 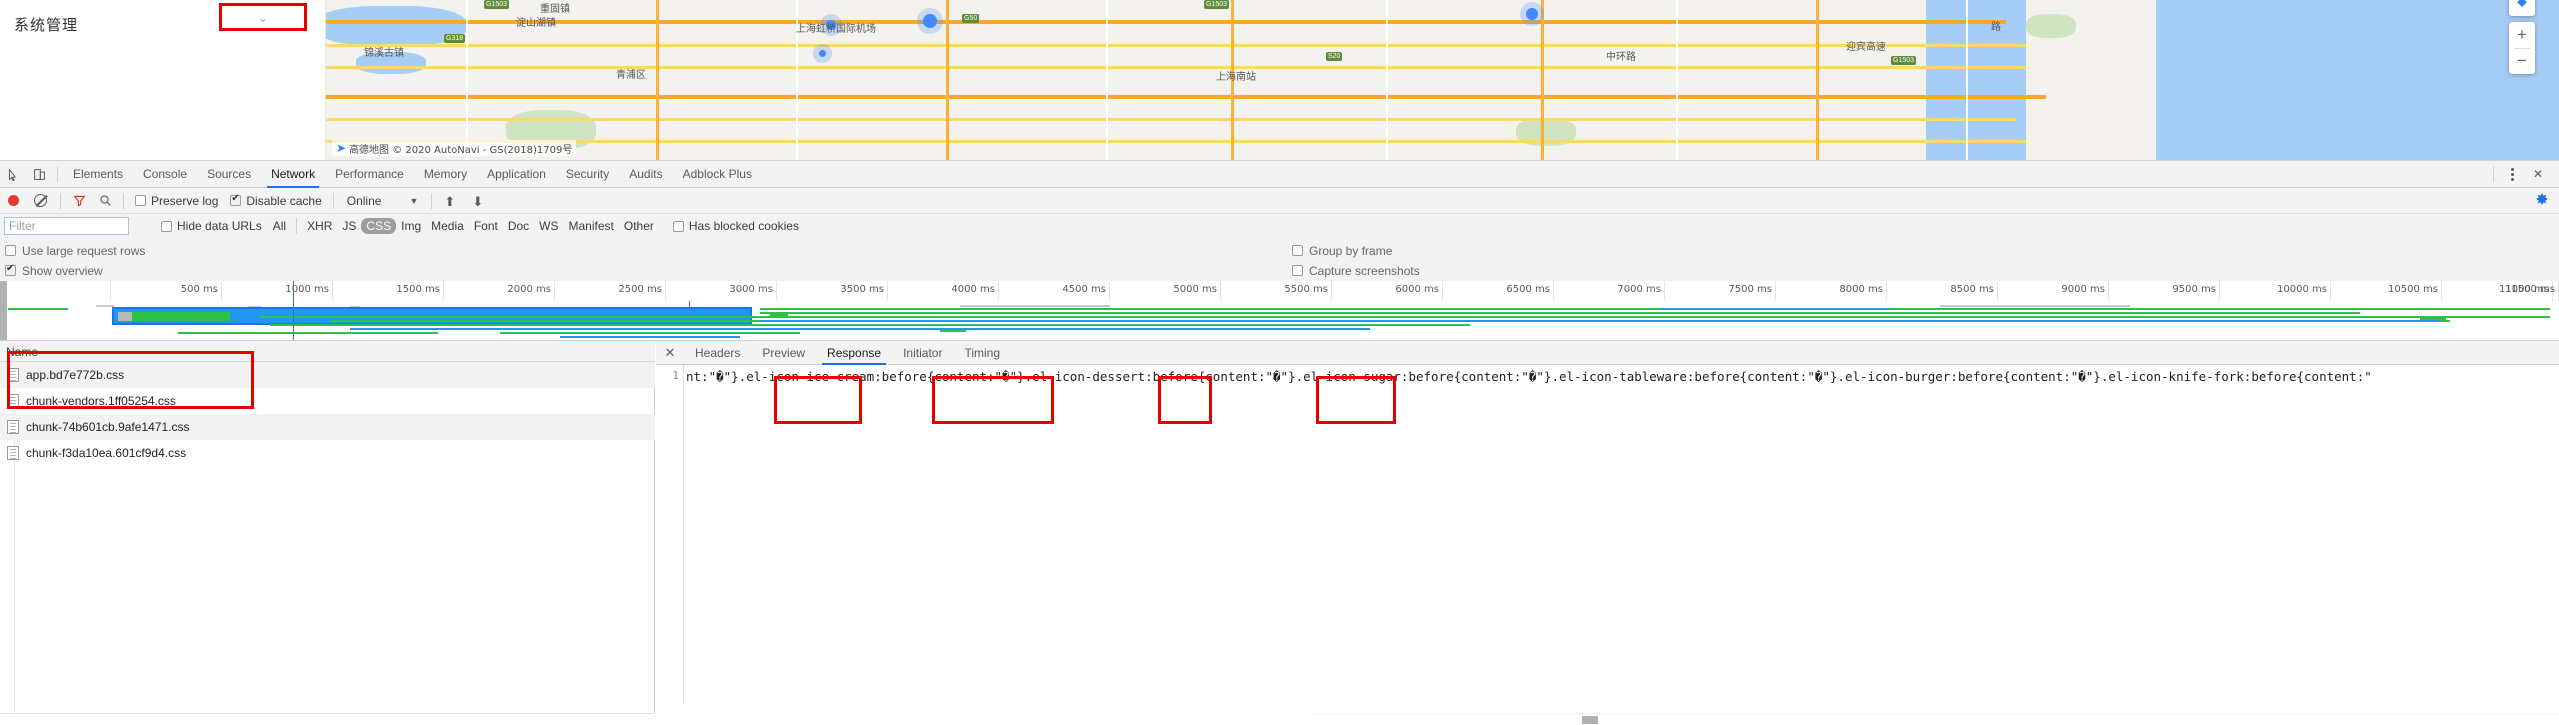 I want to click on hide-data-urls-checkbox: Hide data URLs, so click(x=211, y=226).